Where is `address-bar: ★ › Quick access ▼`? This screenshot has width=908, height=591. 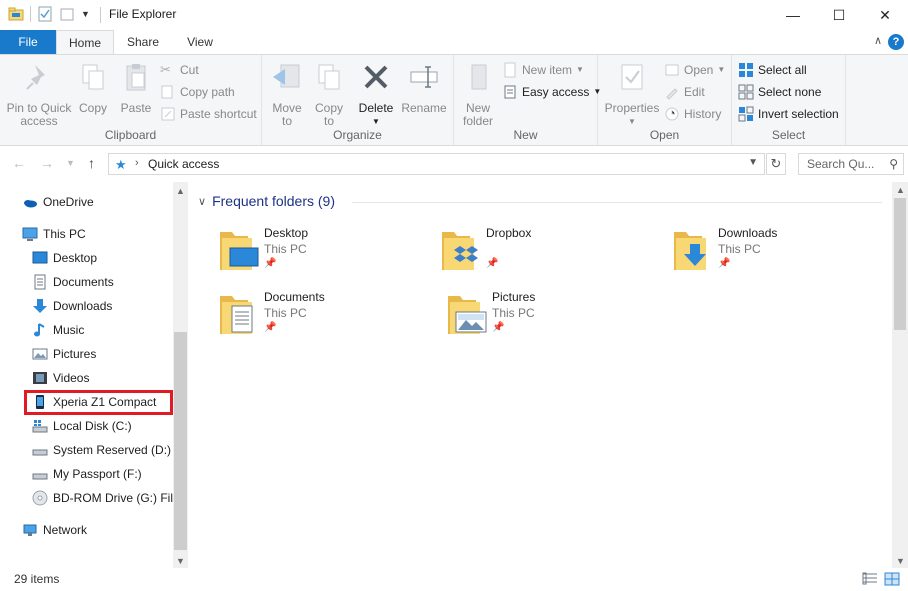 address-bar: ★ › Quick access ▼ is located at coordinates (436, 164).